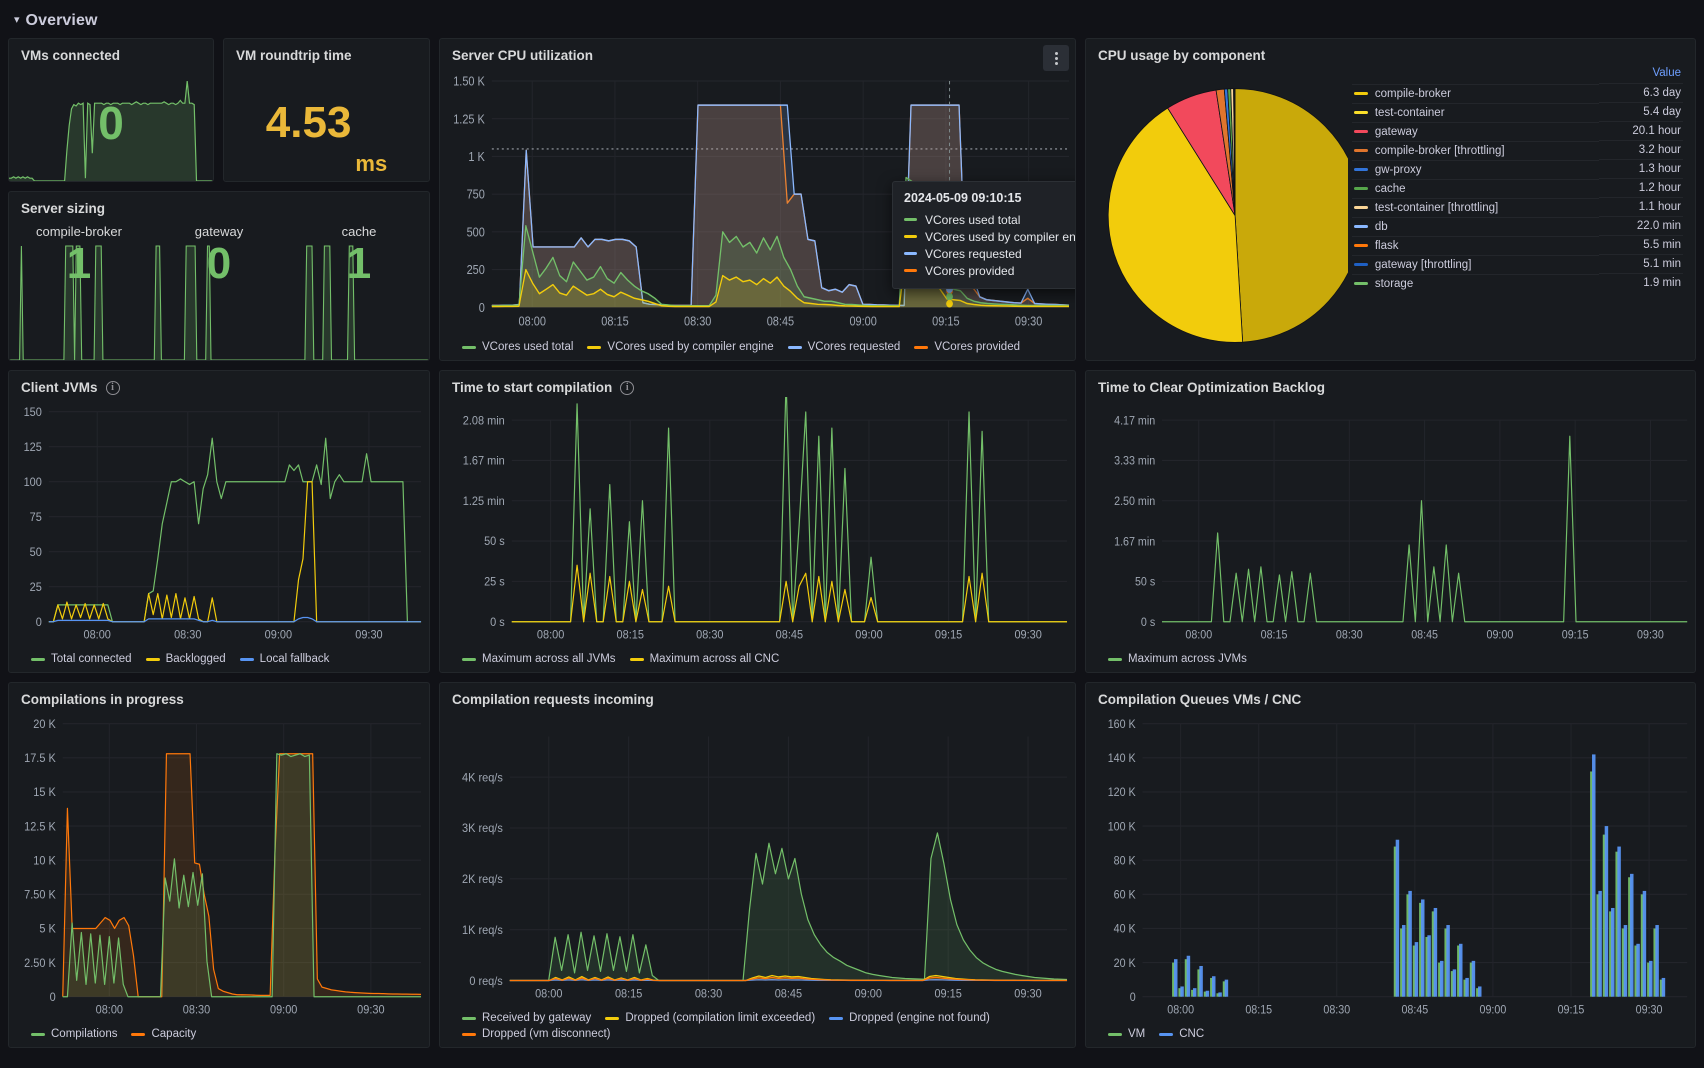 This screenshot has width=1704, height=1068. I want to click on legend-item-requests: Dropped (engine not found), so click(909, 1018).